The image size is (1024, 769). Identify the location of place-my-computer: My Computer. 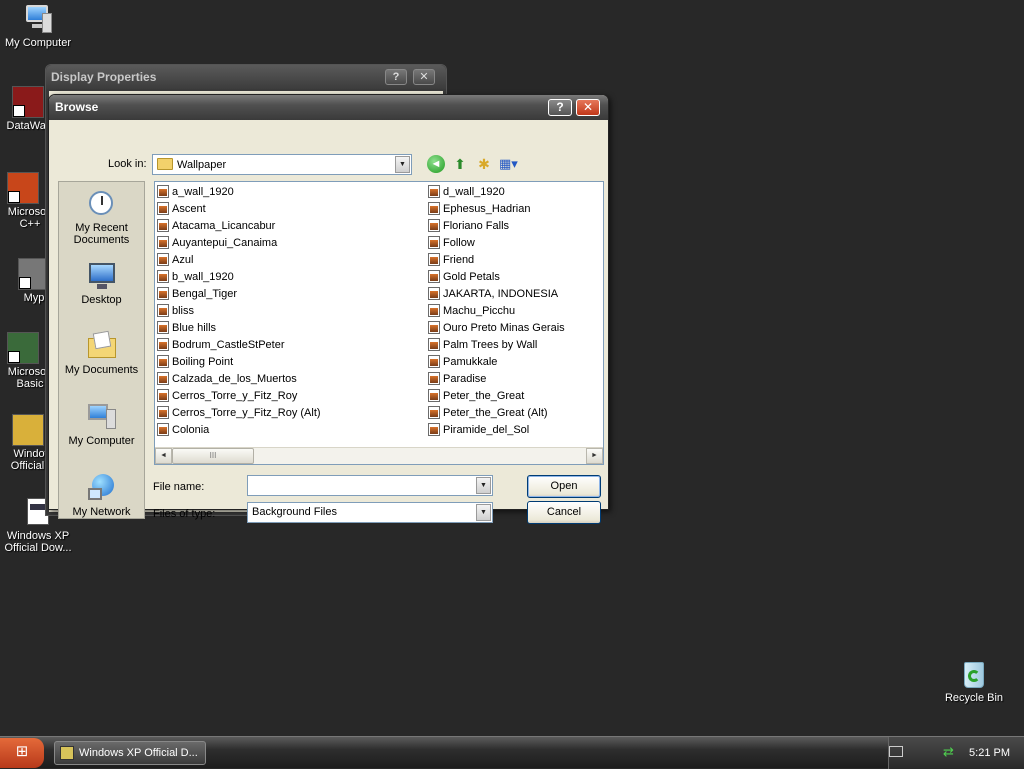
(101, 424).